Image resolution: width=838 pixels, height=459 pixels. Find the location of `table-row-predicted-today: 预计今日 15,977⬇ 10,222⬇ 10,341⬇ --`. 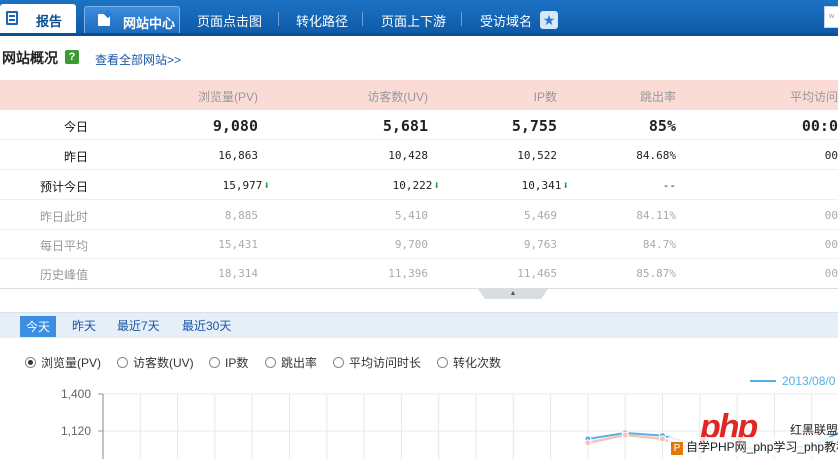

table-row-predicted-today: 预计今日 15,977⬇ 10,222⬇ 10,341⬇ -- is located at coordinates (419, 185).